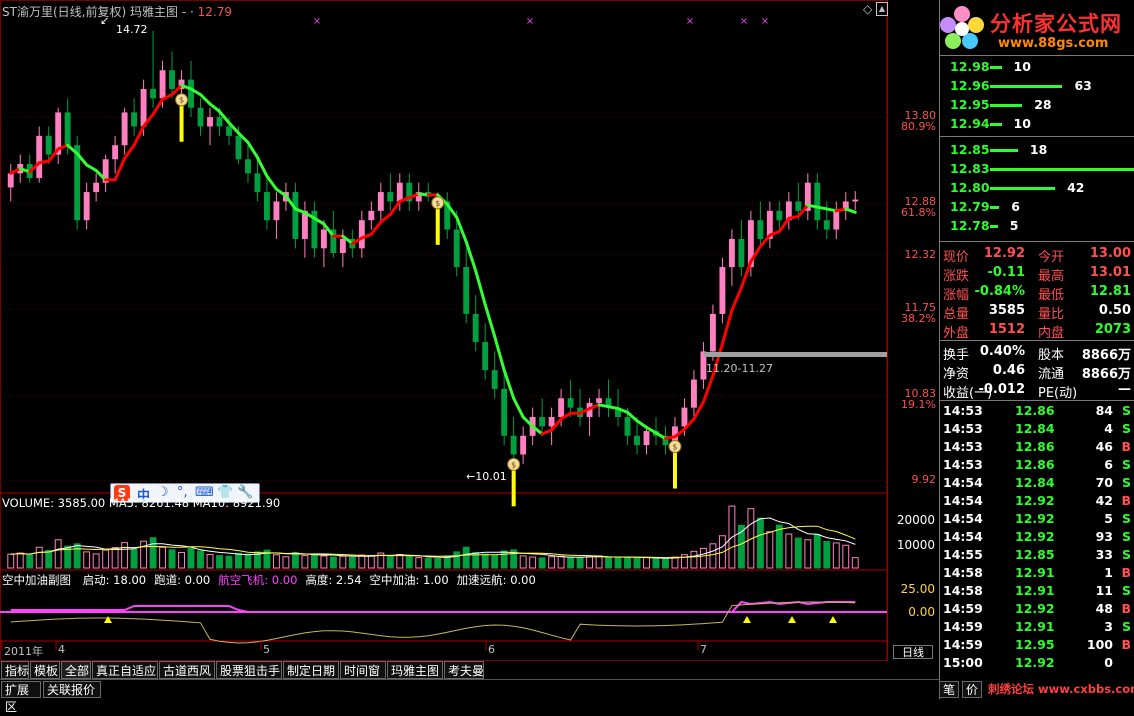 The image size is (1134, 716). Describe the element at coordinates (915, 520) in the screenshot. I see `volume-axis-20000: 20000` at that location.